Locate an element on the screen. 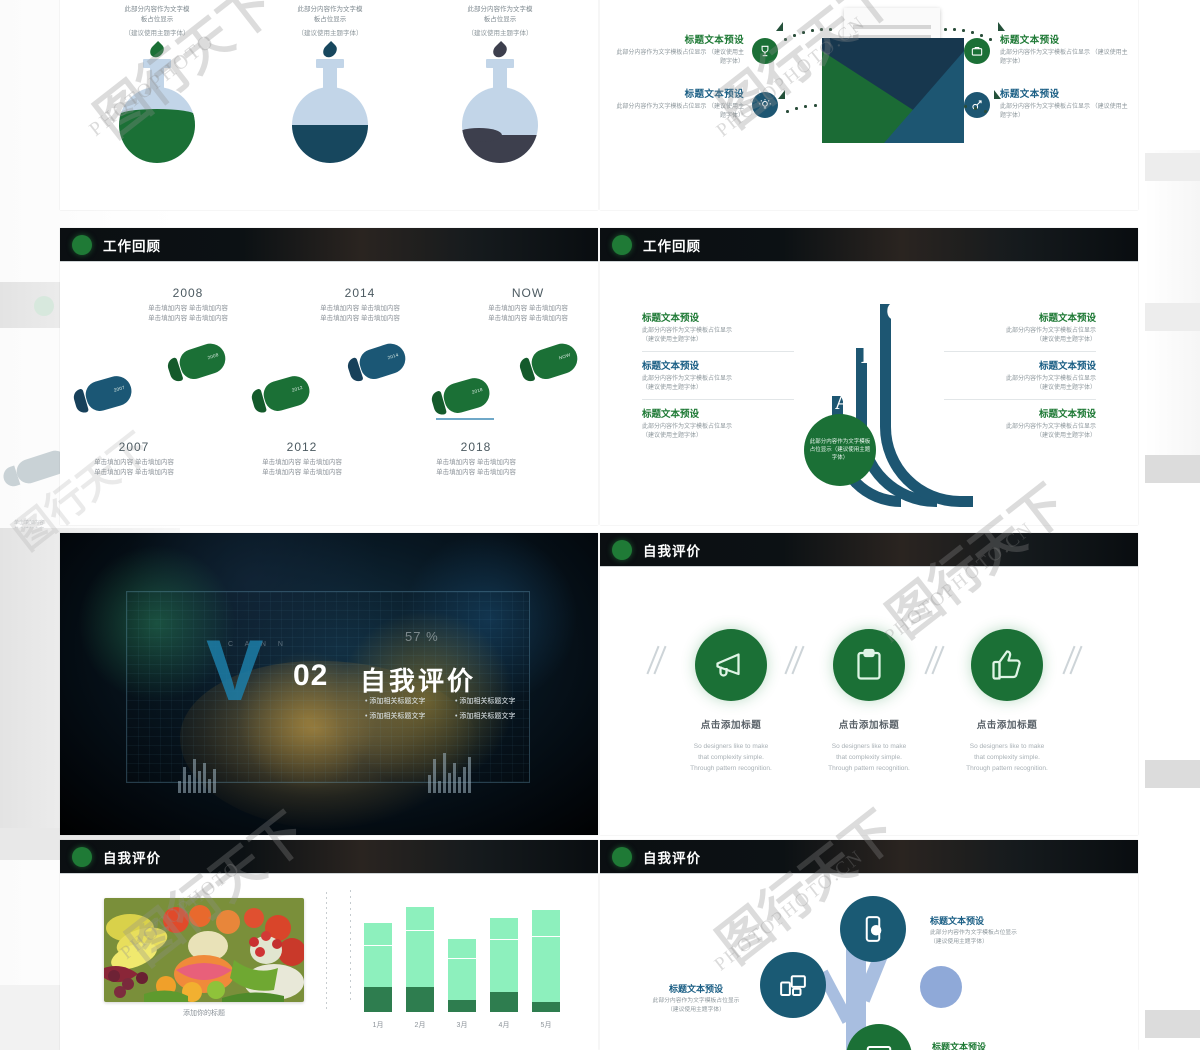 This screenshot has width=1200, height=1050. hero-section-number: 02 is located at coordinates (311, 675).